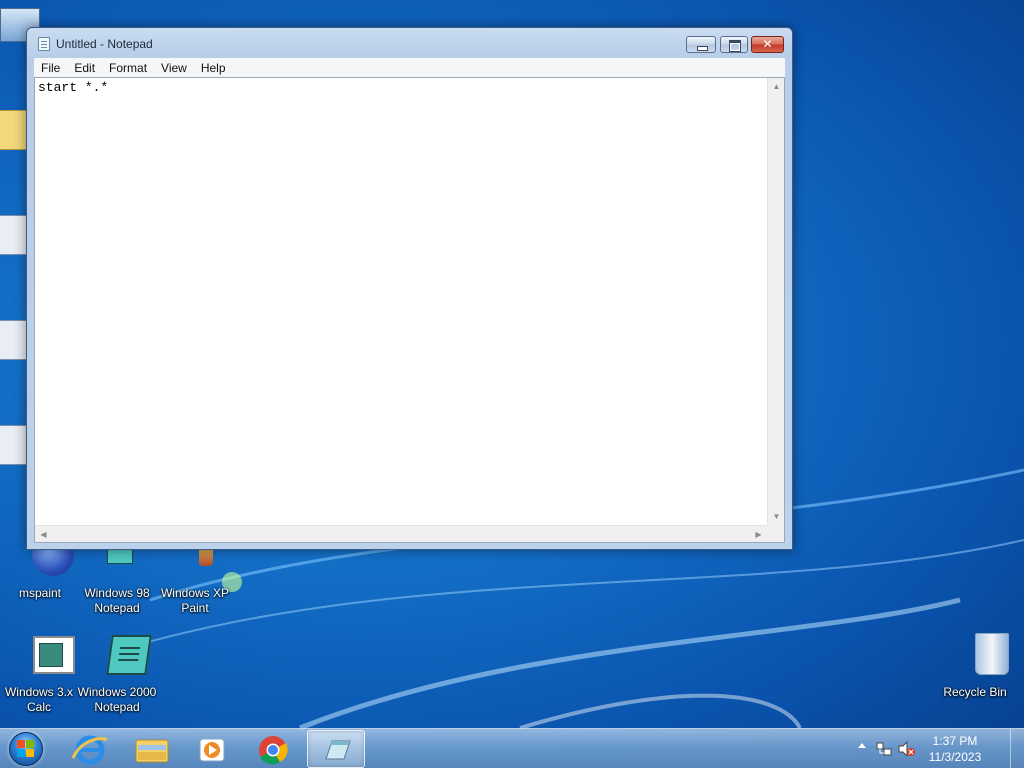  I want to click on desktop-icon-label: Windows 2000 Notepad, so click(117, 699).